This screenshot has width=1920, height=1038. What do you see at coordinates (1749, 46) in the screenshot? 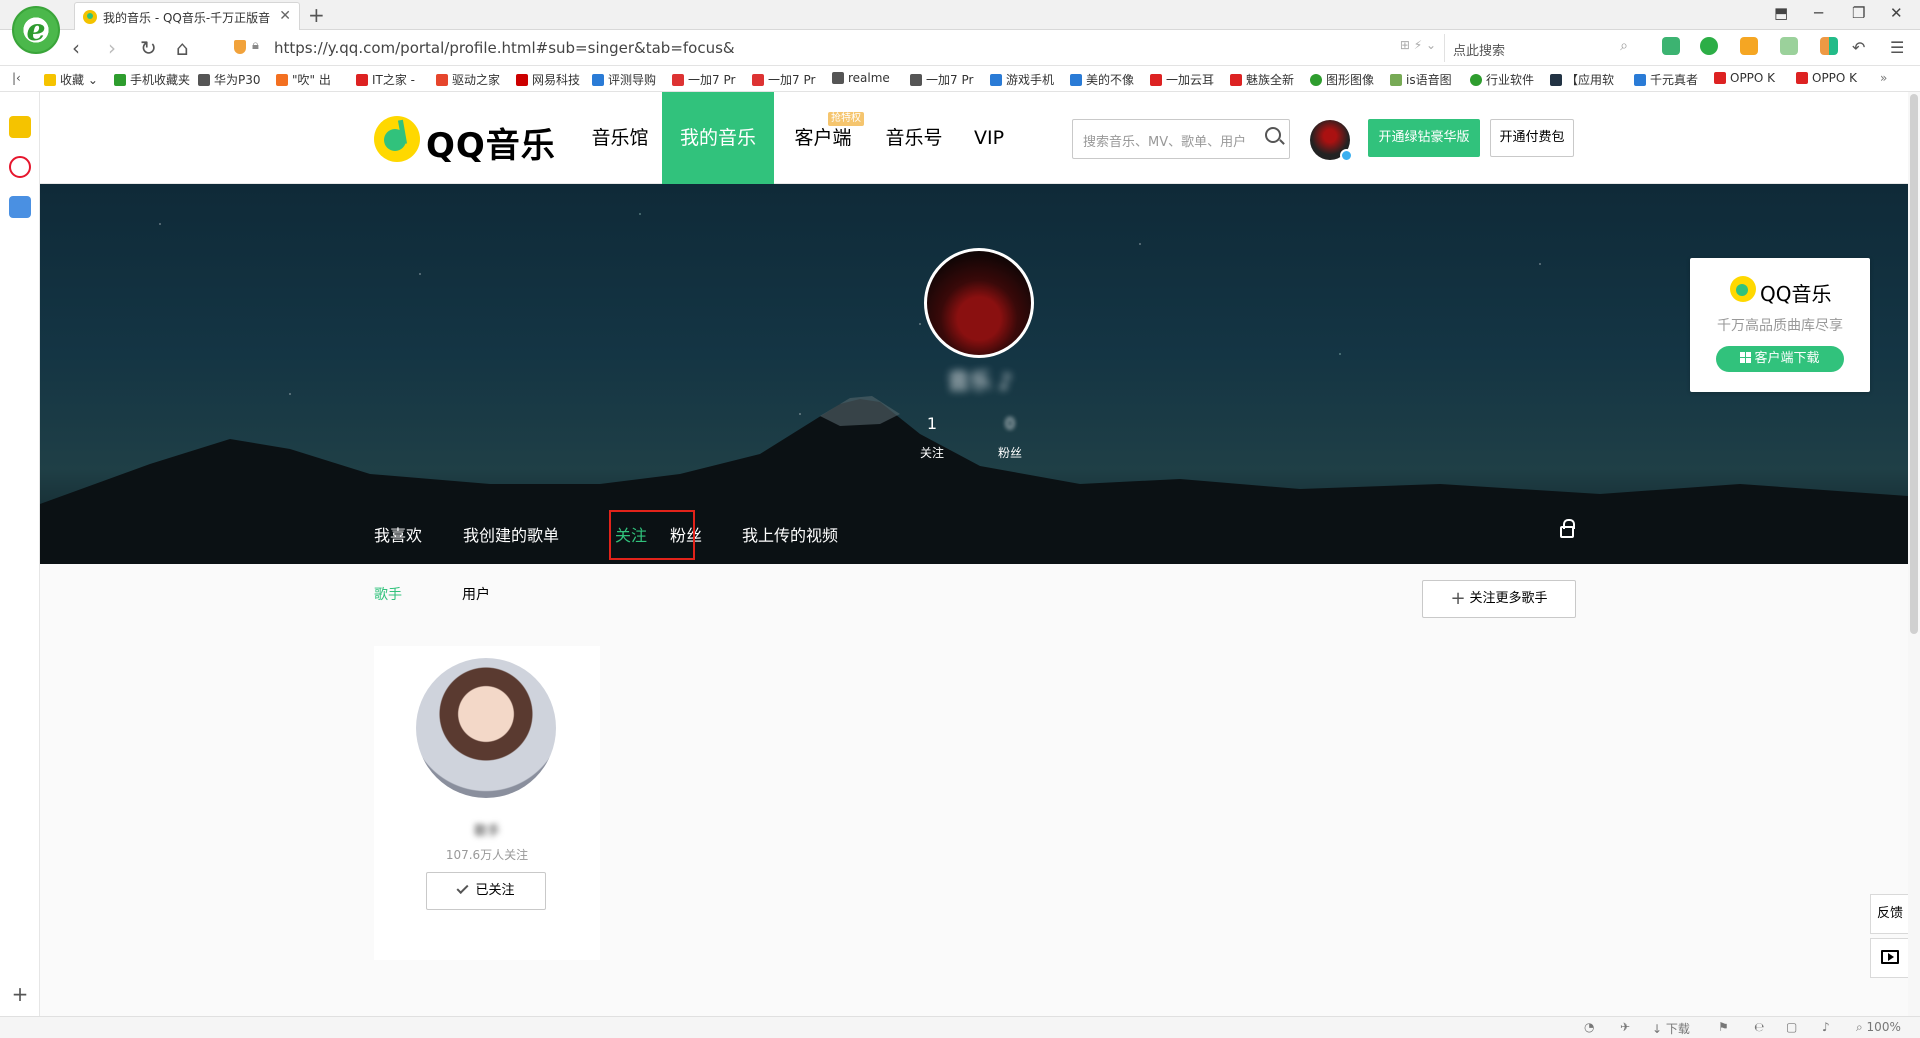
I see `shield-extension-icon` at bounding box center [1749, 46].